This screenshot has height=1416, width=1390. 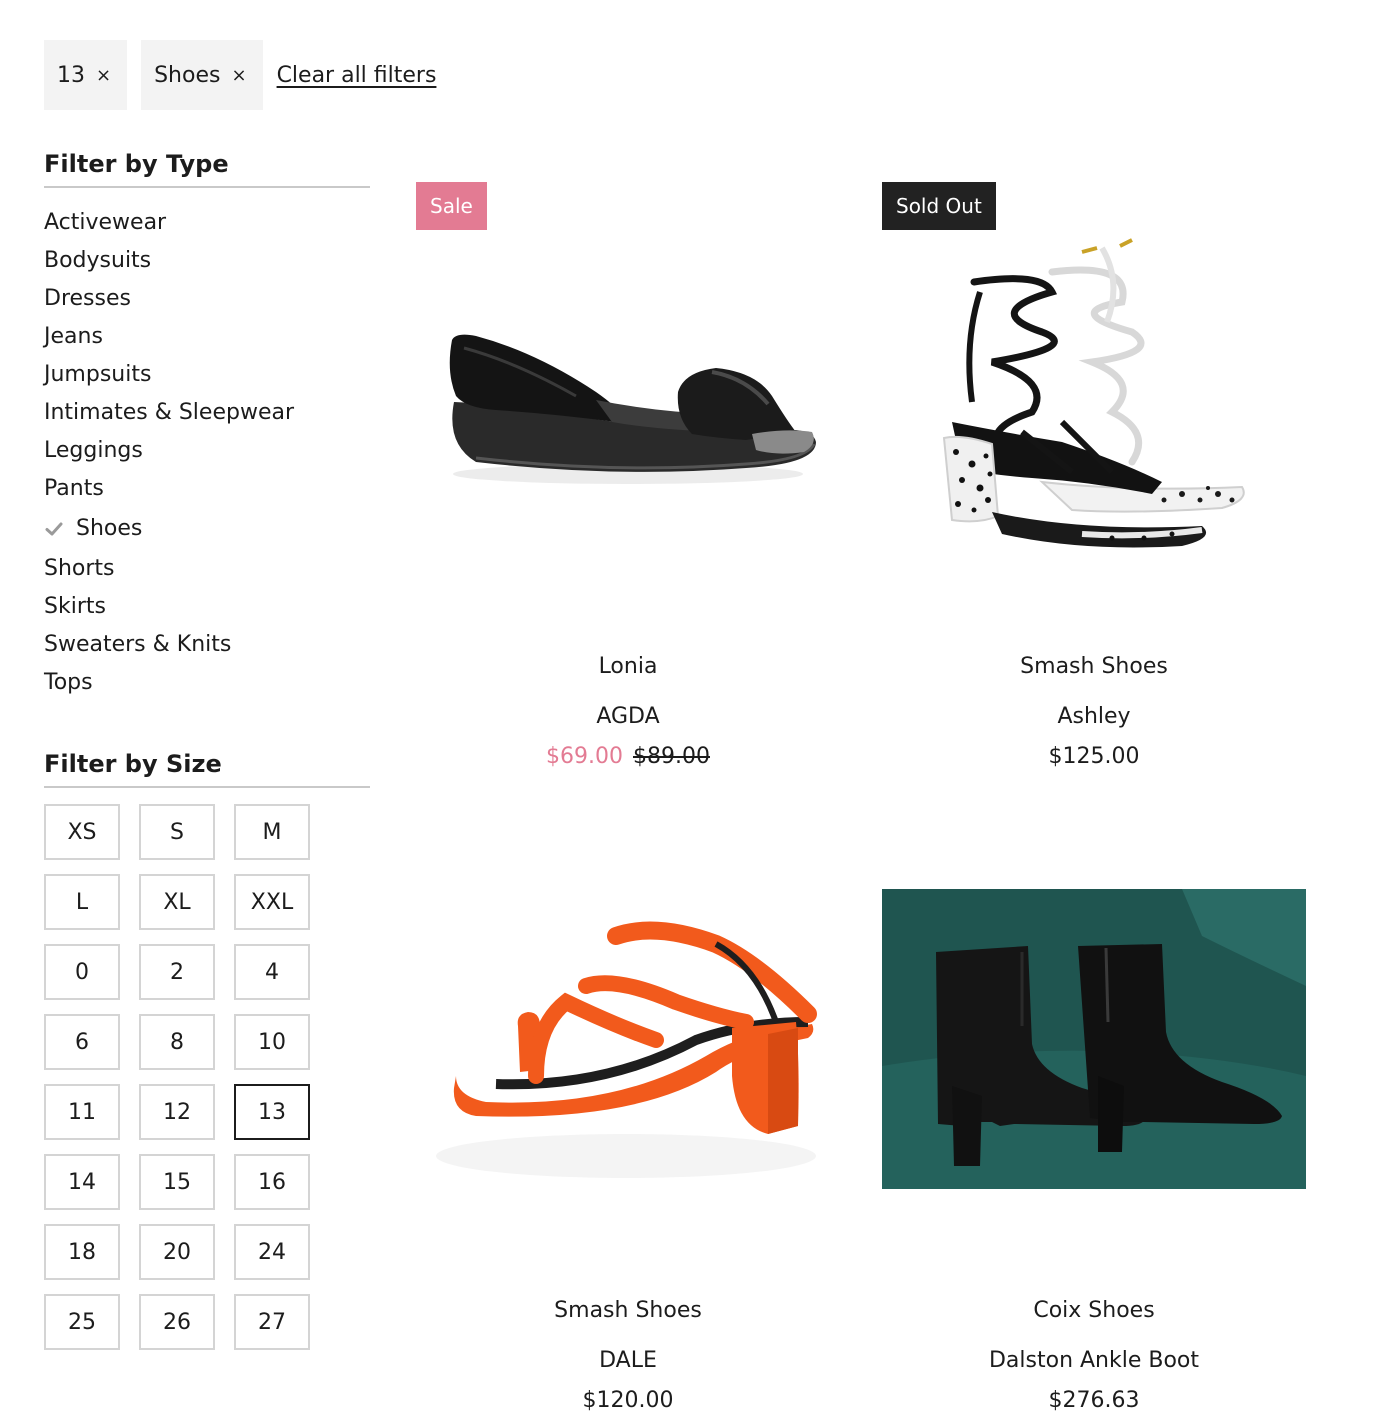 I want to click on active-filters: 13 × Shoes × Clear all filters, so click(x=240, y=75).